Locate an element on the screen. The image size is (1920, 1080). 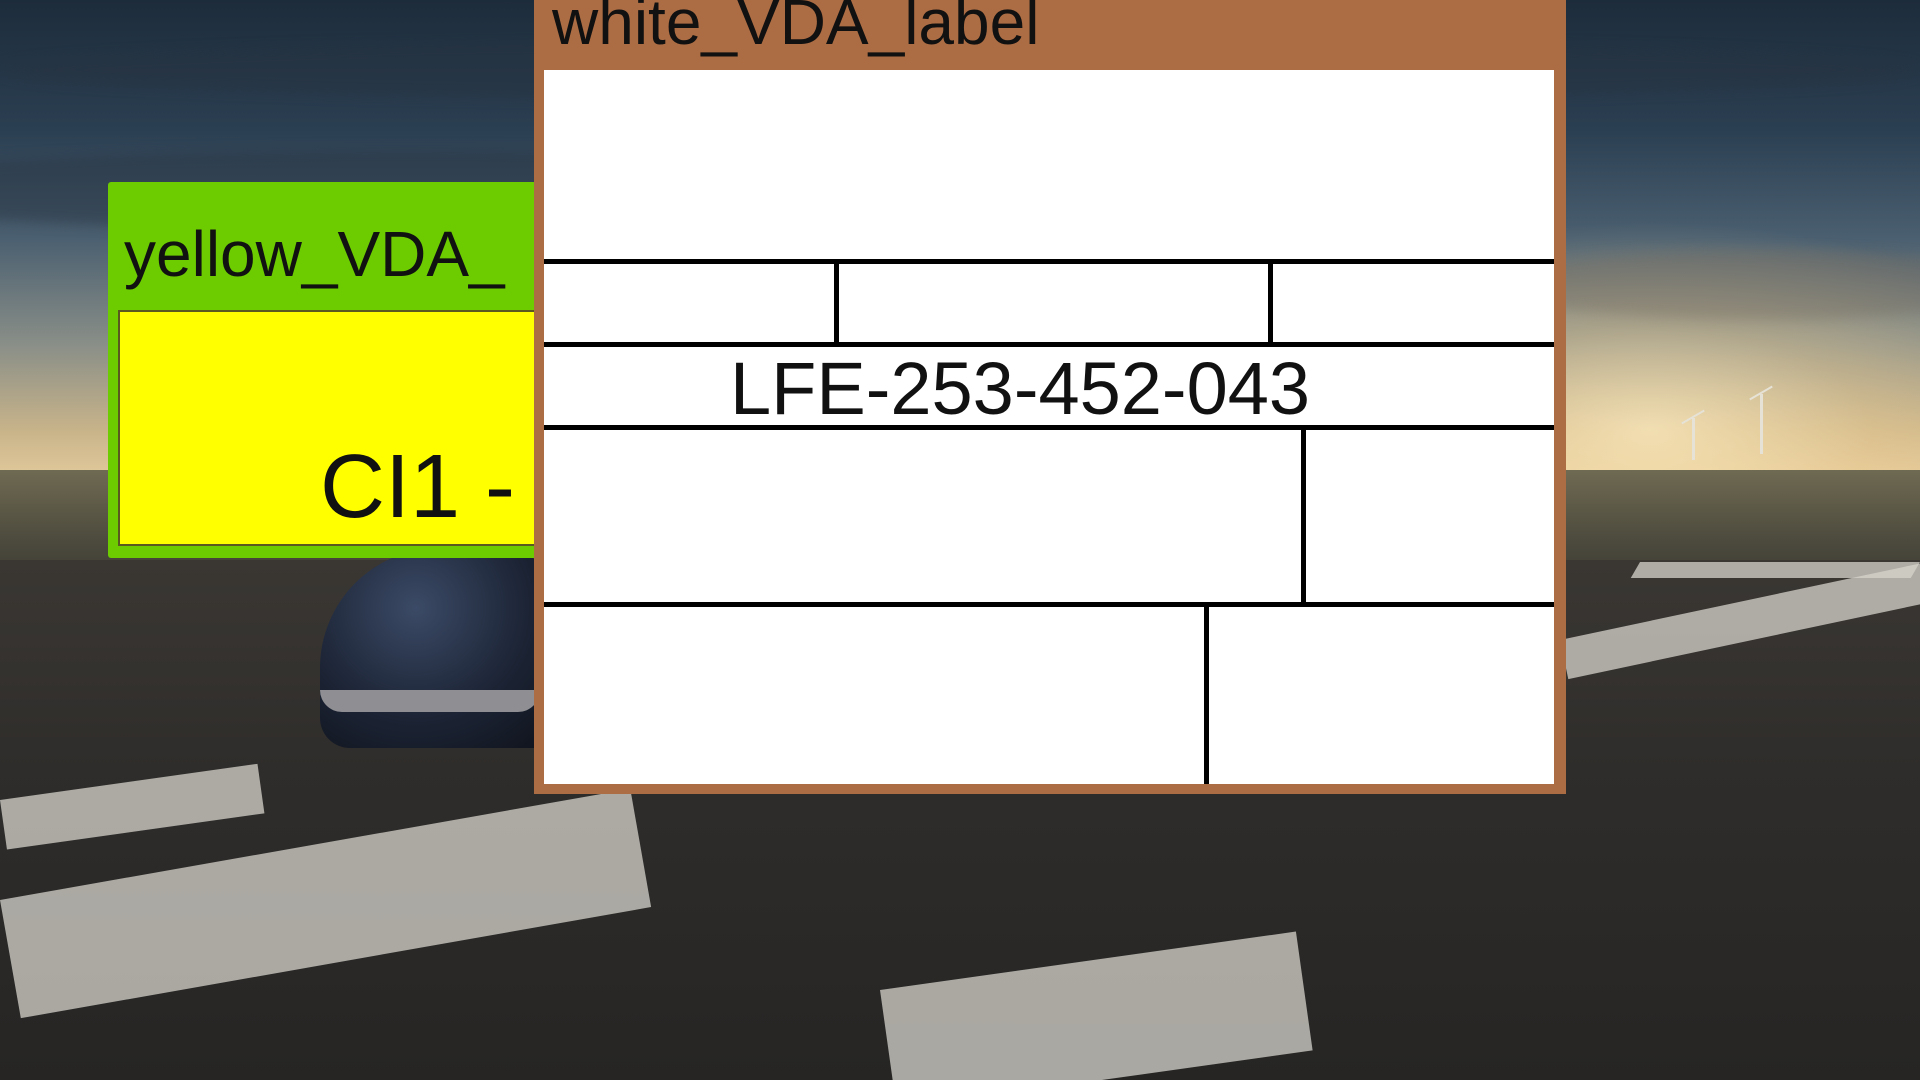
window-title: yellow_VDA_ is located at coordinates (314, 254).